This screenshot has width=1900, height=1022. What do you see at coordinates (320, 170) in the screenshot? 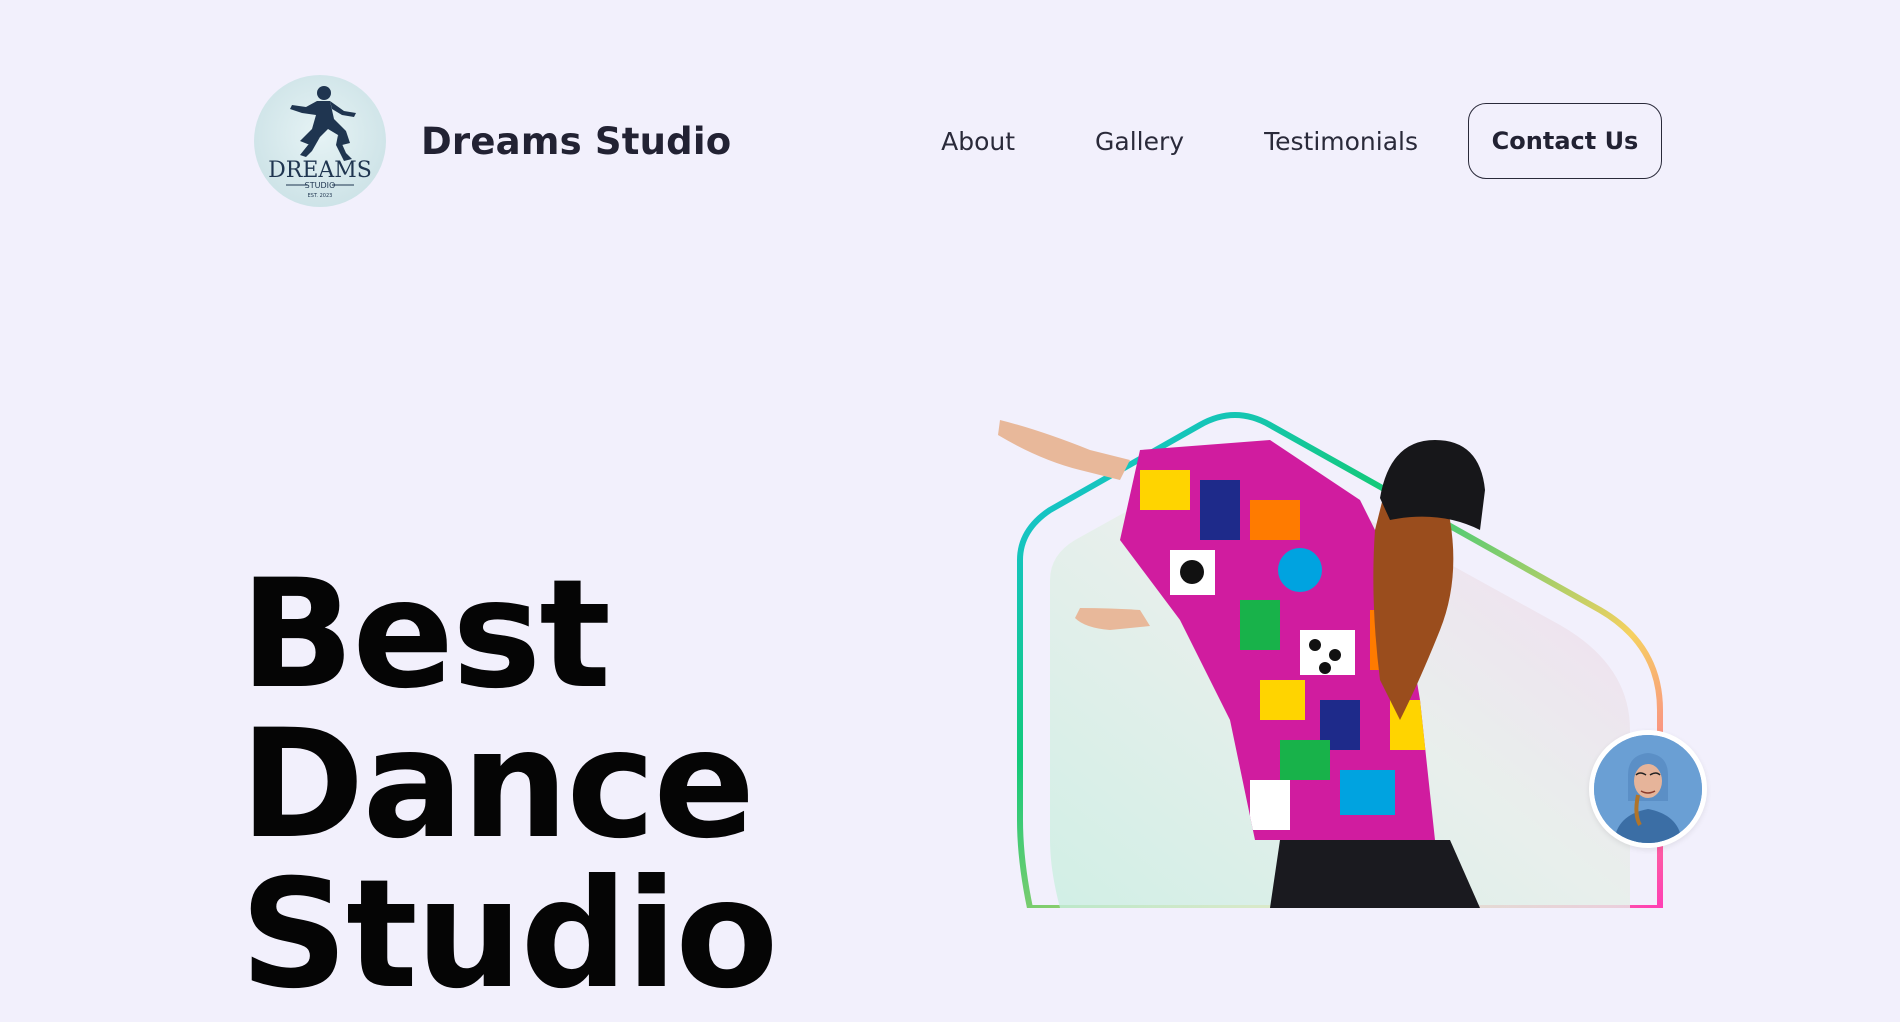
I see `logo-text: DREAMS` at bounding box center [320, 170].